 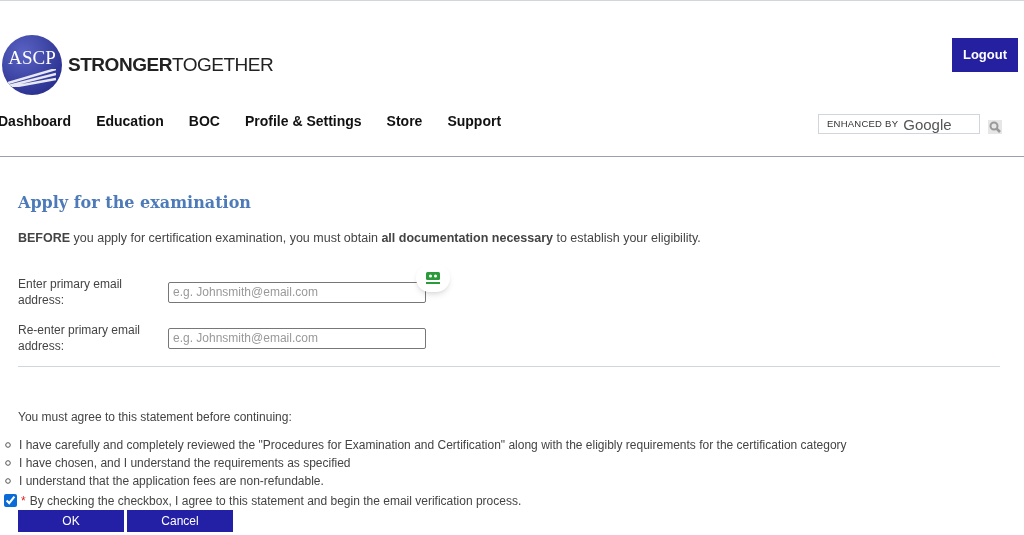 I want to click on logo-badge: ASCP, so click(x=32, y=65).